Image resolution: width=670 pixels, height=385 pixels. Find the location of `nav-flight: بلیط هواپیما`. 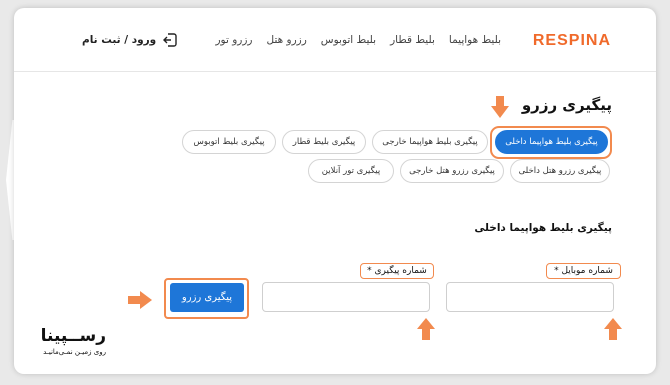

nav-flight: بلیط هواپیما is located at coordinates (475, 40).